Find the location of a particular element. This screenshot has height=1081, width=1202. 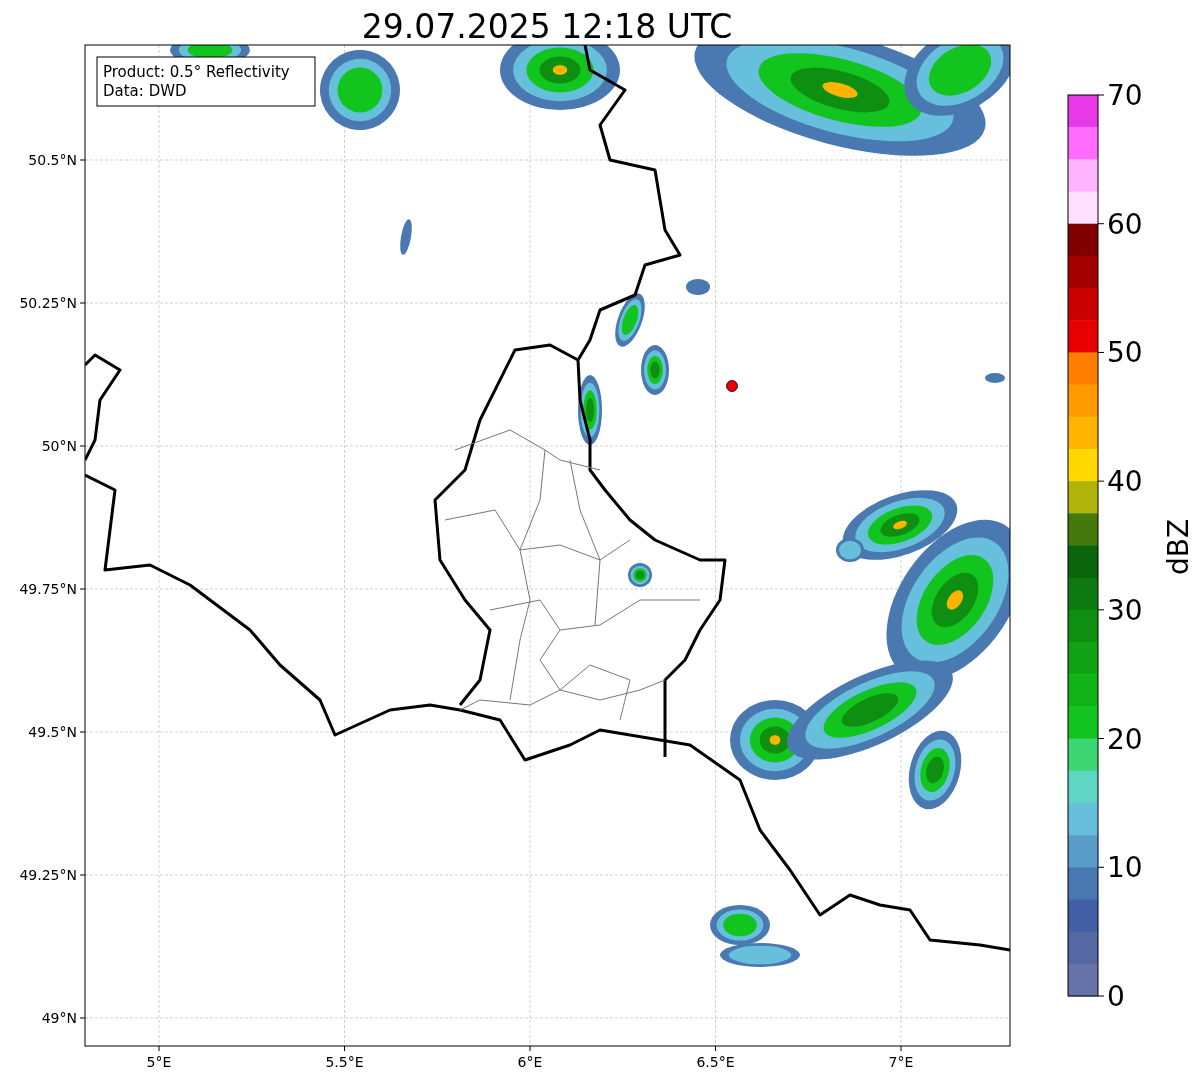

longitude-label: 5°E is located at coordinates (159, 1062).